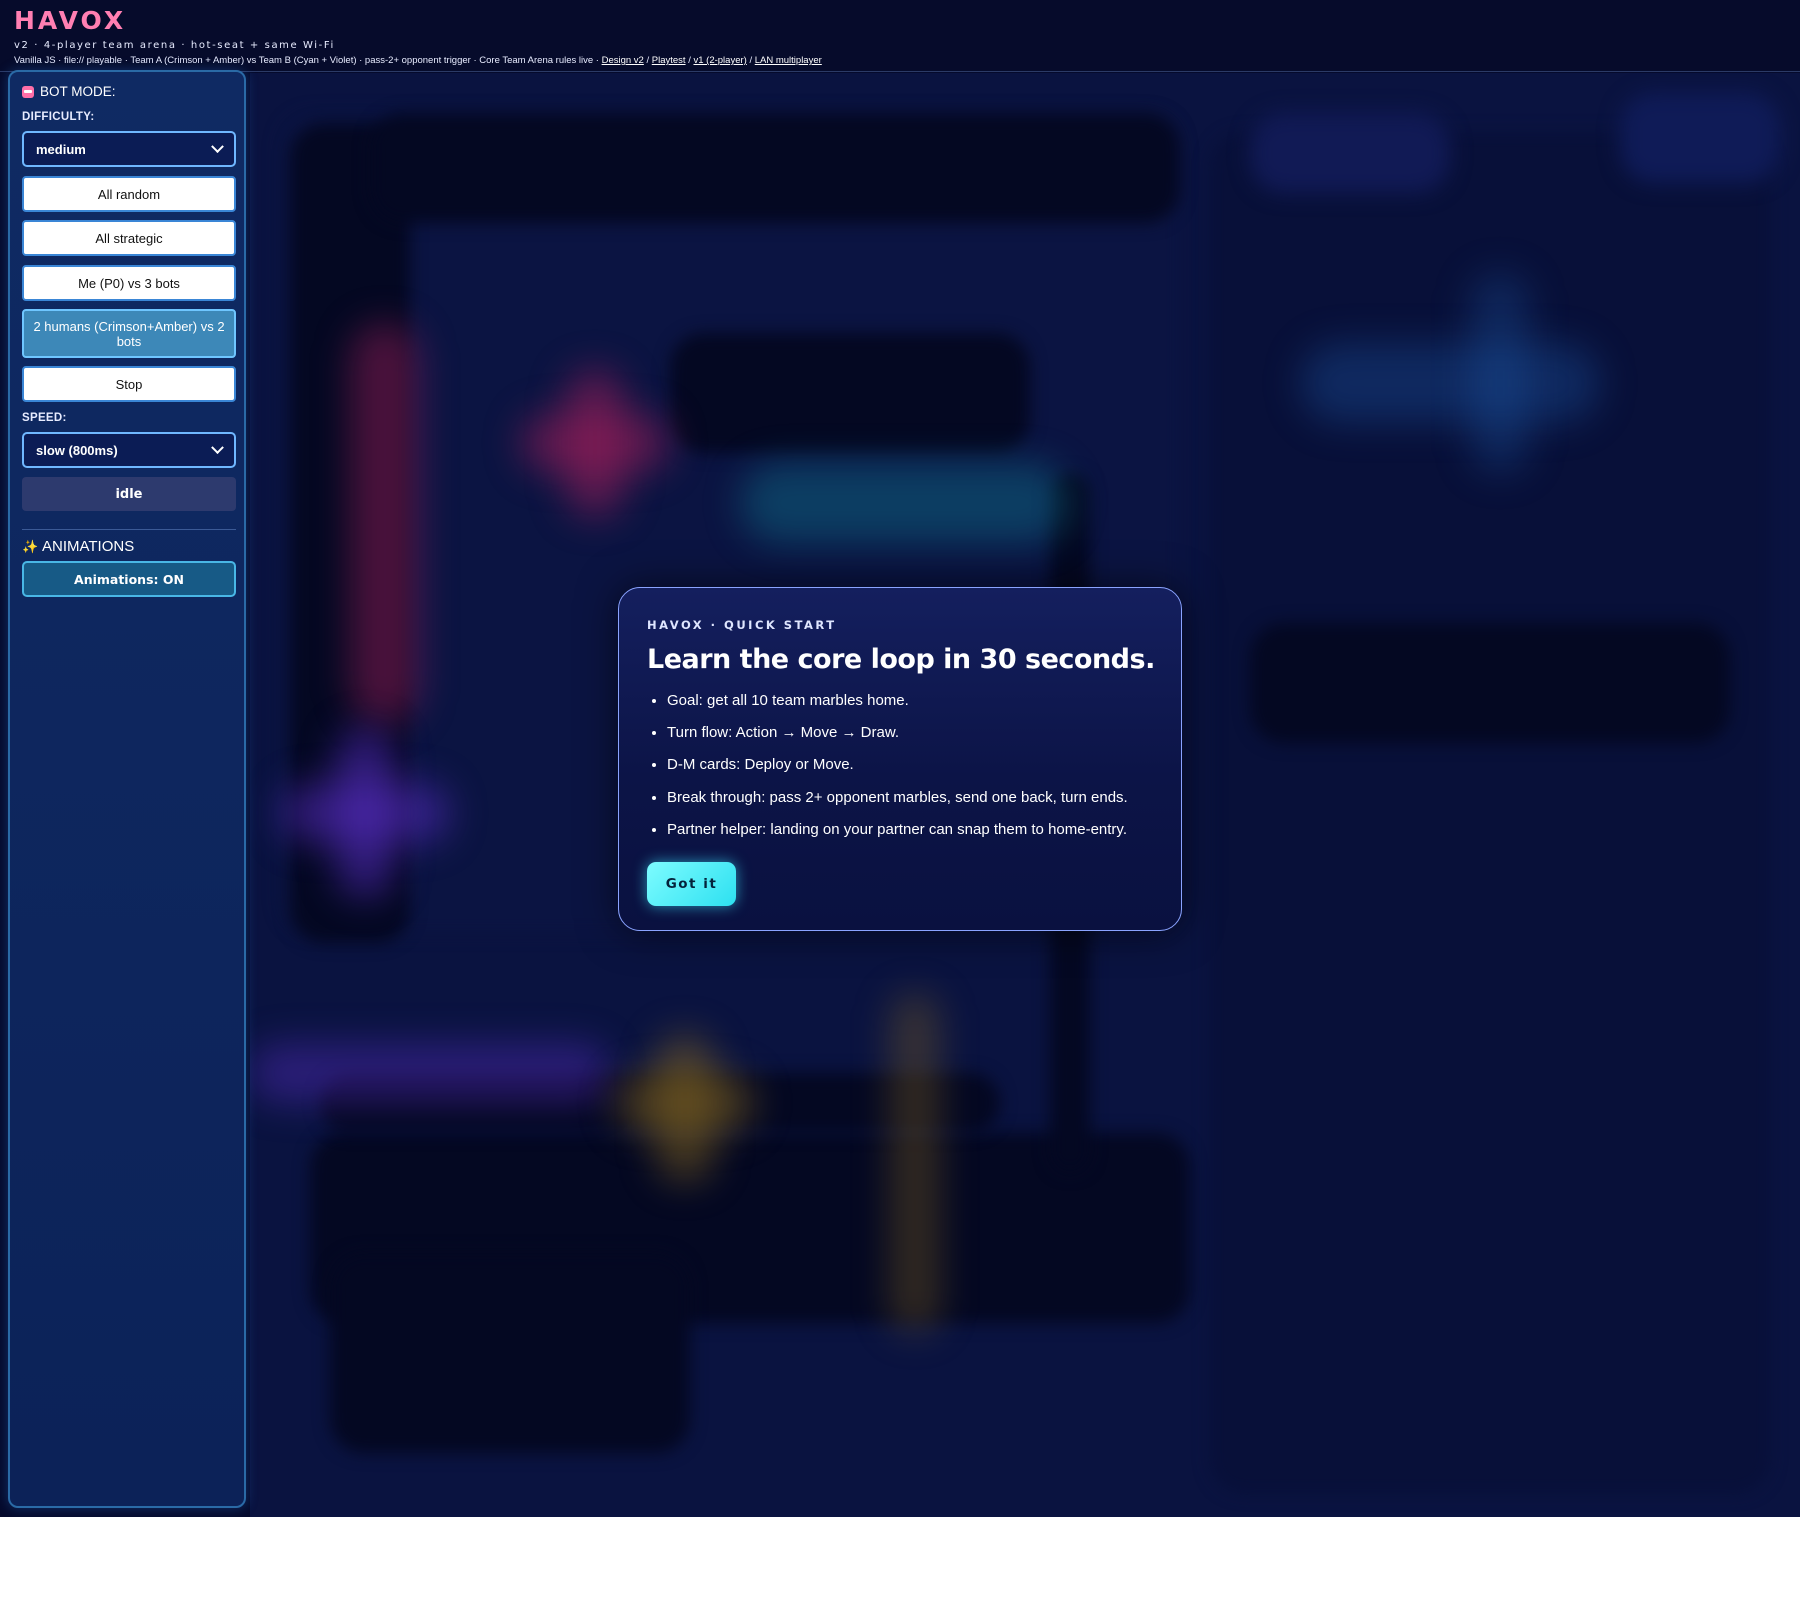  I want to click on modal-title: Learn the core loop in 30 seconds., so click(901, 659).